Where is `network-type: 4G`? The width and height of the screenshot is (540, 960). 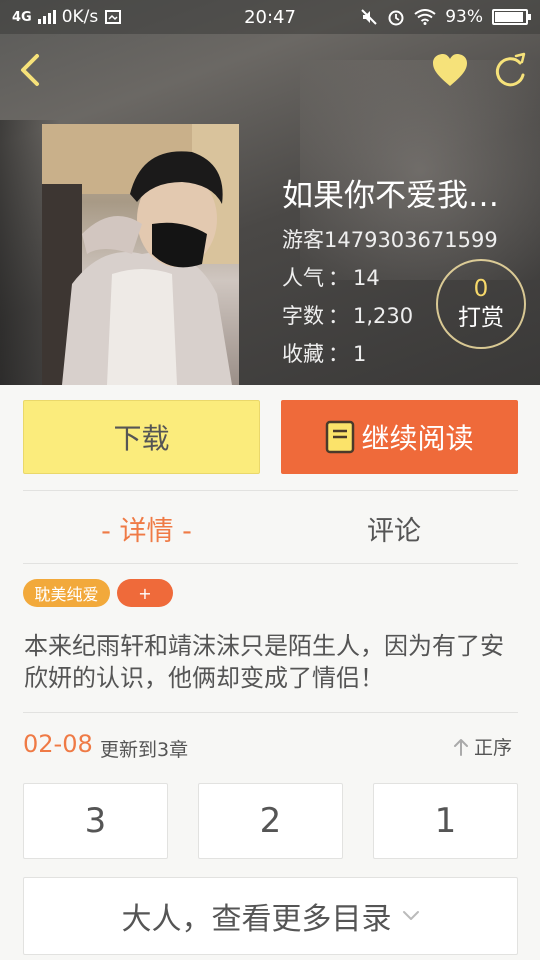 network-type: 4G is located at coordinates (22, 17).